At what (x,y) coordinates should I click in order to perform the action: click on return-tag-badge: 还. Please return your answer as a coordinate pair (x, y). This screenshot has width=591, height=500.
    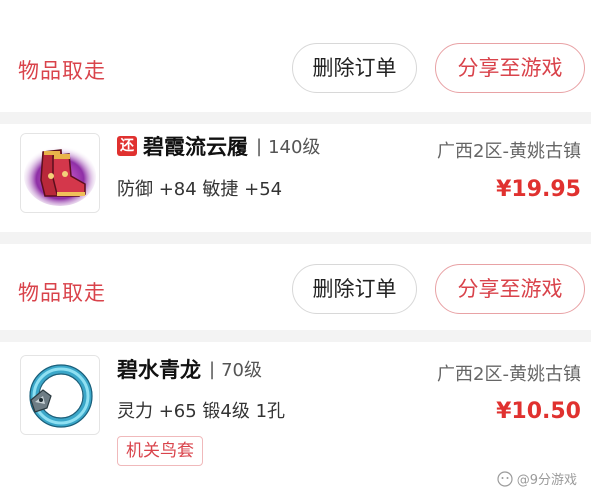
    Looking at the image, I should click on (127, 146).